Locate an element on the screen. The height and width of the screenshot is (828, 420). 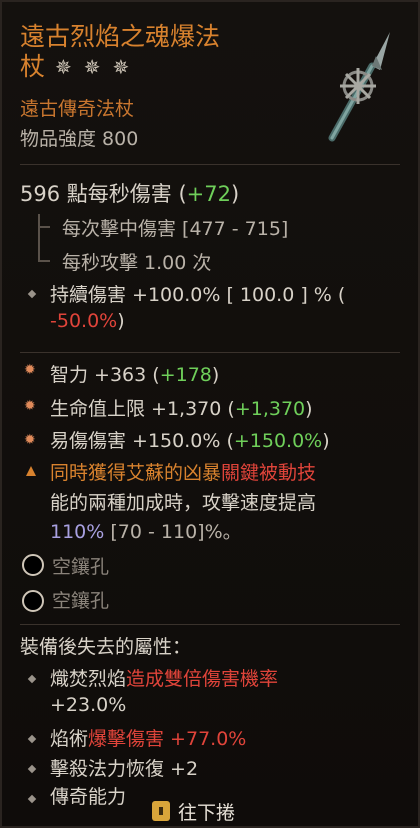
attacks-per-second: 每秒攻擊 1.00 次 is located at coordinates (137, 263).